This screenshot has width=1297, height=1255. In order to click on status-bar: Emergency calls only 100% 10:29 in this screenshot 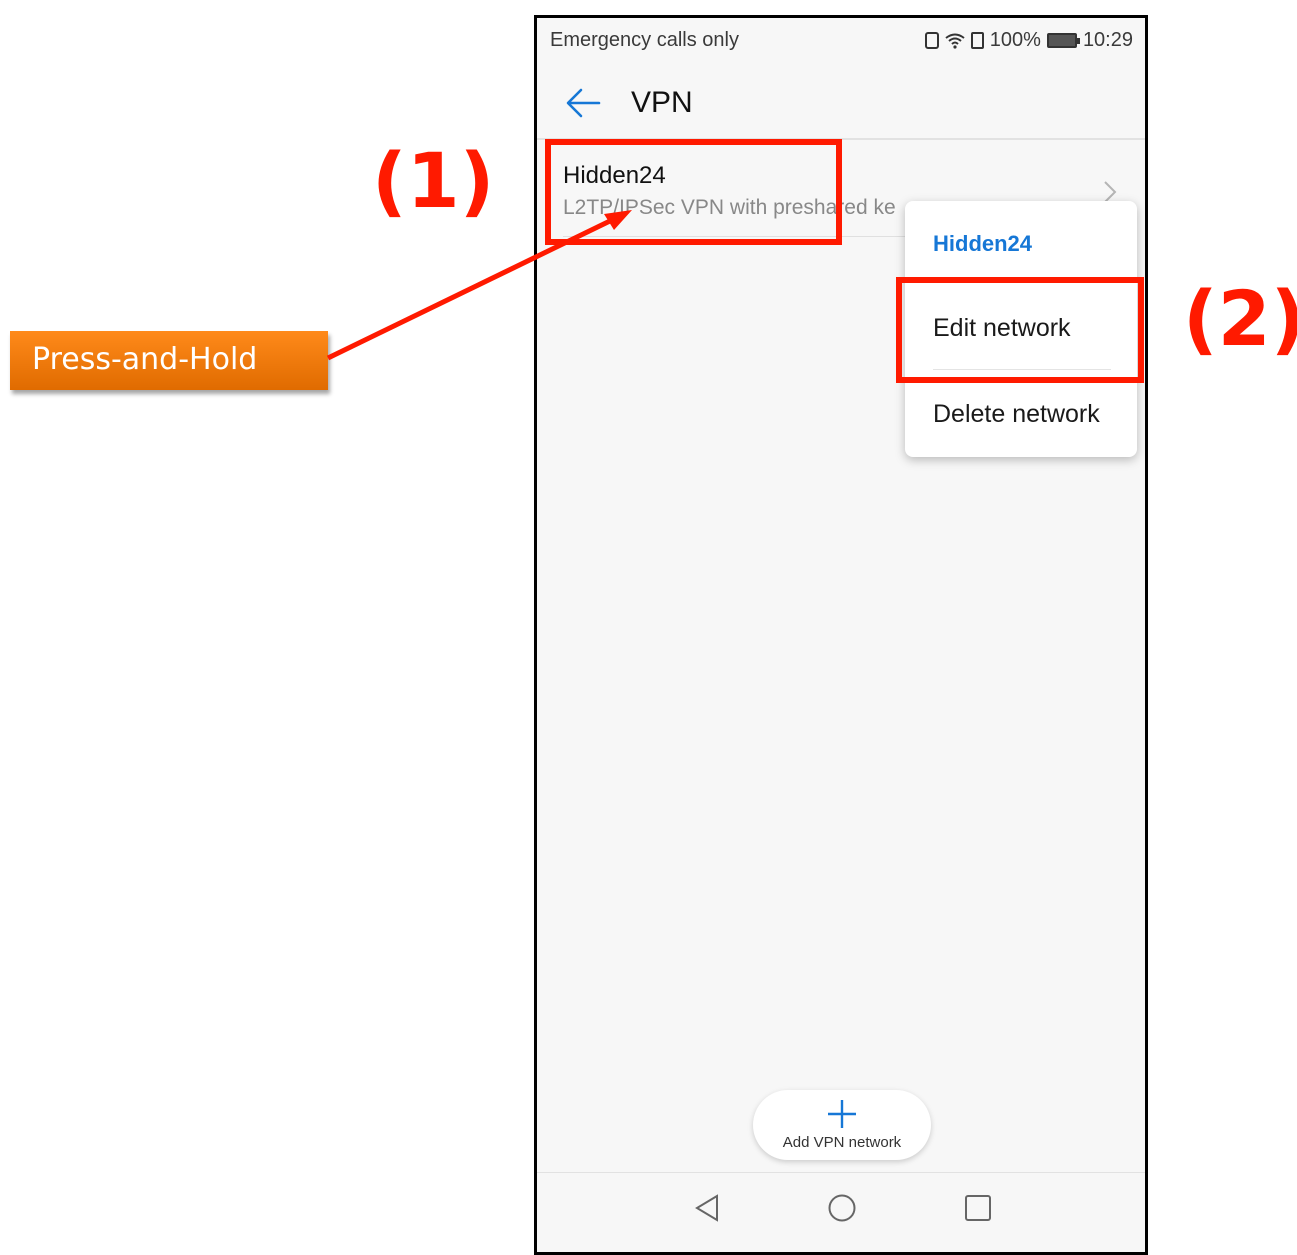, I will do `click(841, 41)`.